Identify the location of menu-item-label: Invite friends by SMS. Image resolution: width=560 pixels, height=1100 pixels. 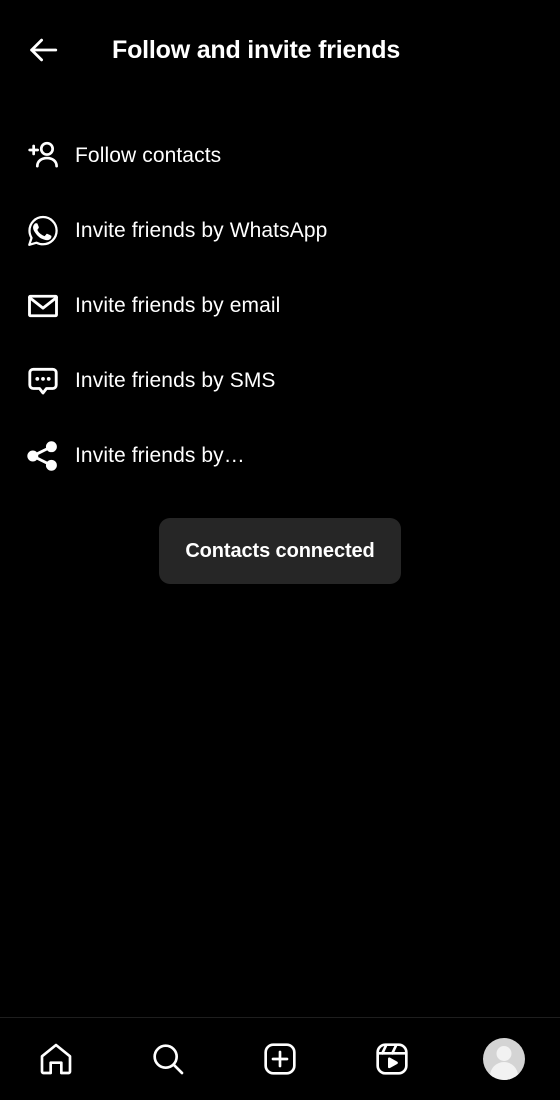
(175, 380).